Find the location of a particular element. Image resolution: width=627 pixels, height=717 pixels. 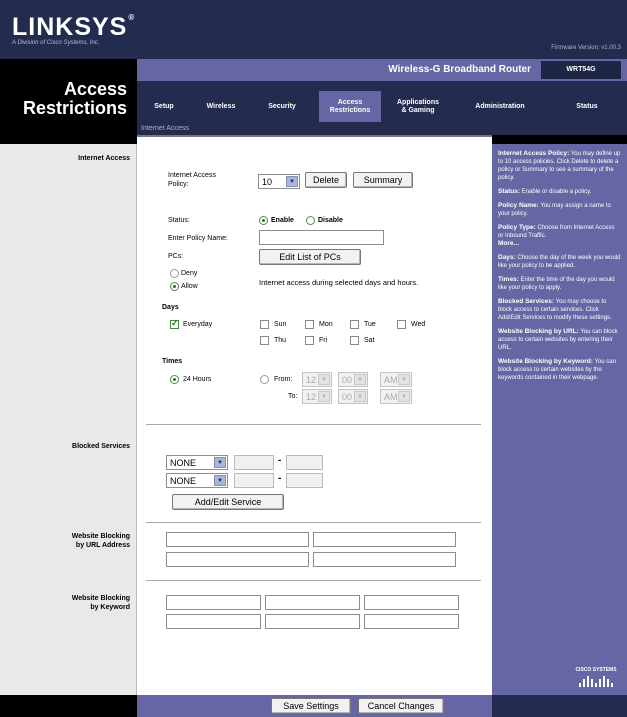

to-minute-select: 00 ▼ is located at coordinates (353, 396).